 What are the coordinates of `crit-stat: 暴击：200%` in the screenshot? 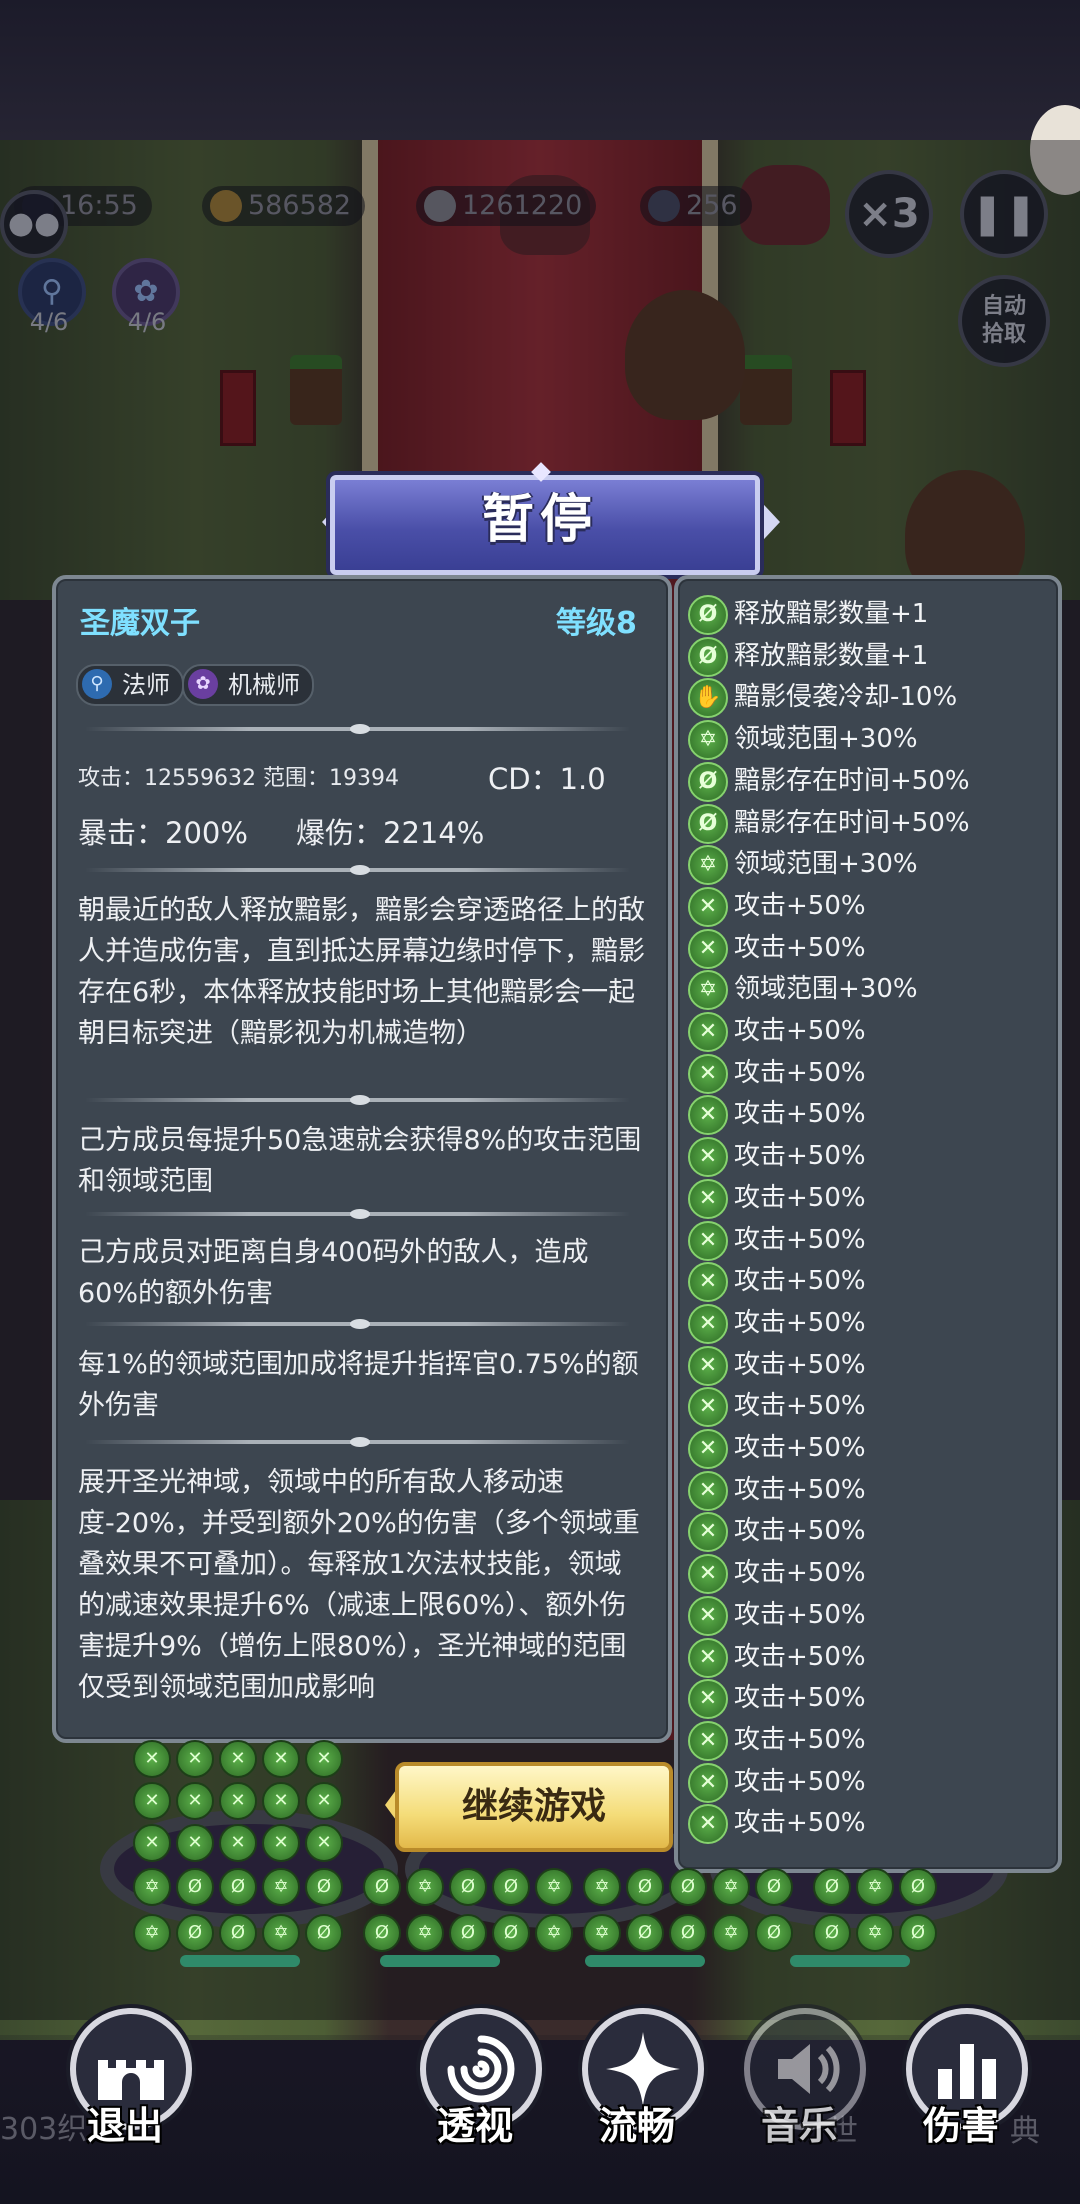 It's located at (163, 833).